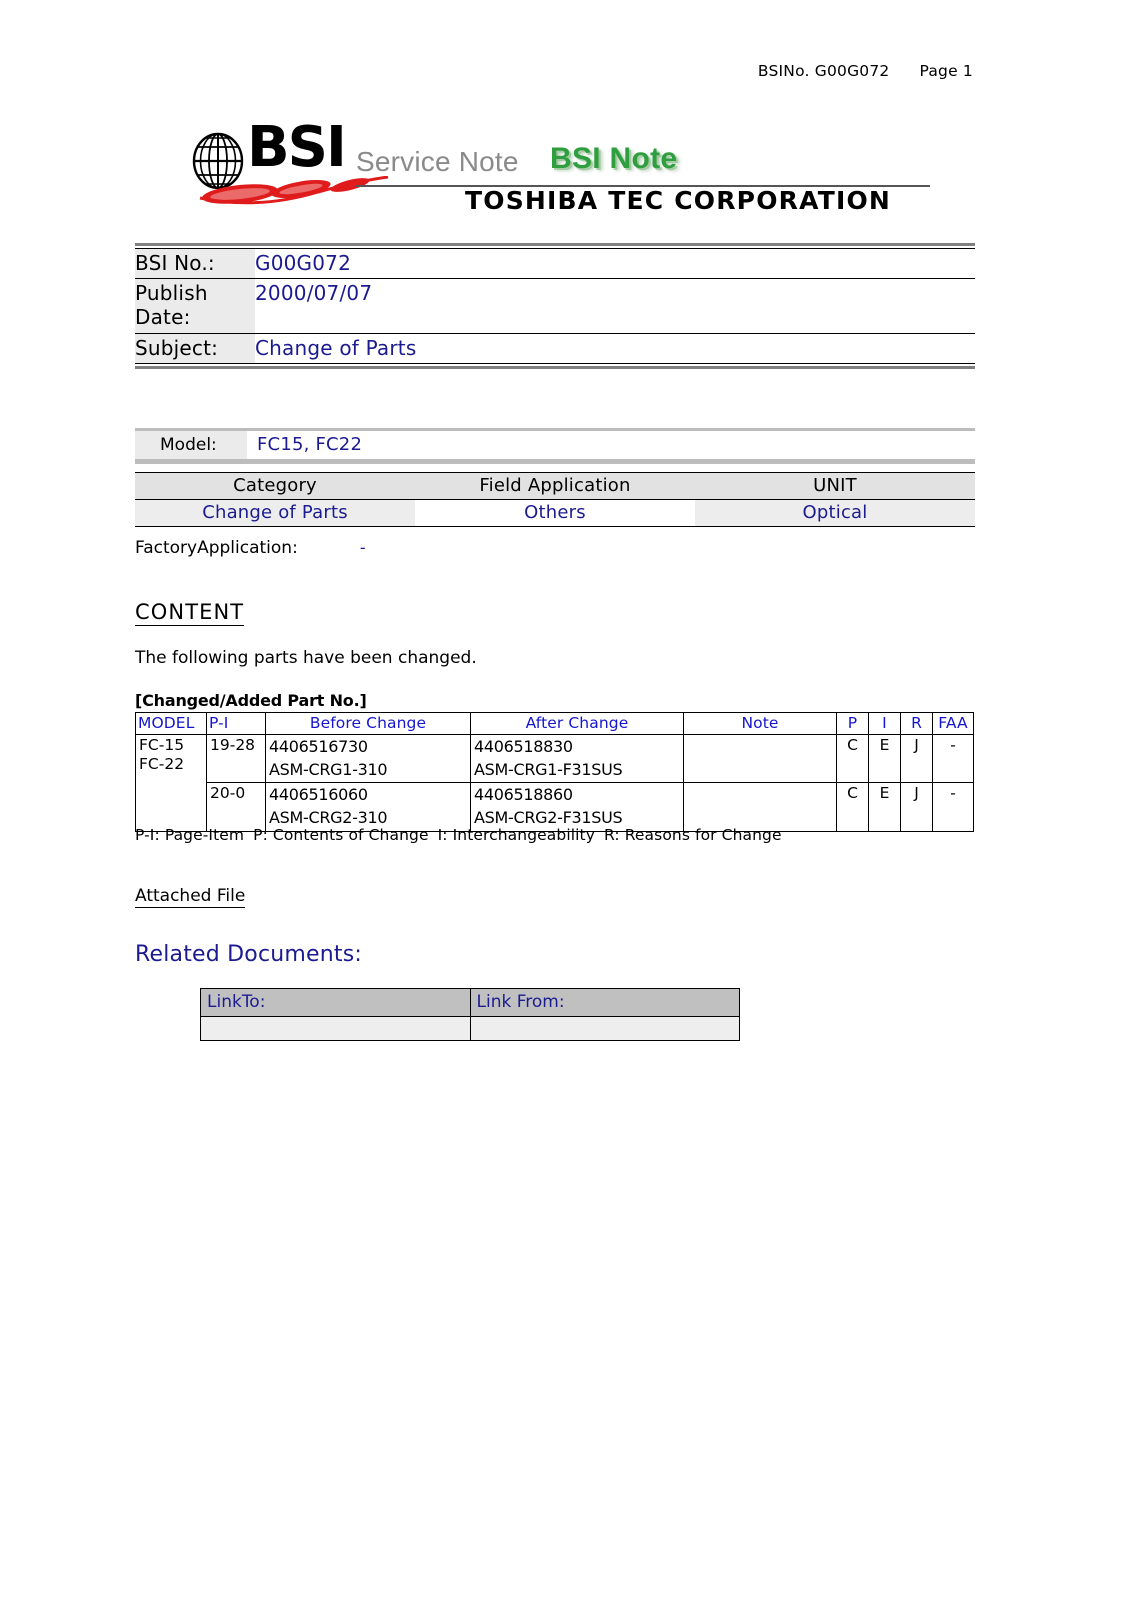  I want to click on related-documents-section: LinkTo: Link From:, so click(470, 1014).